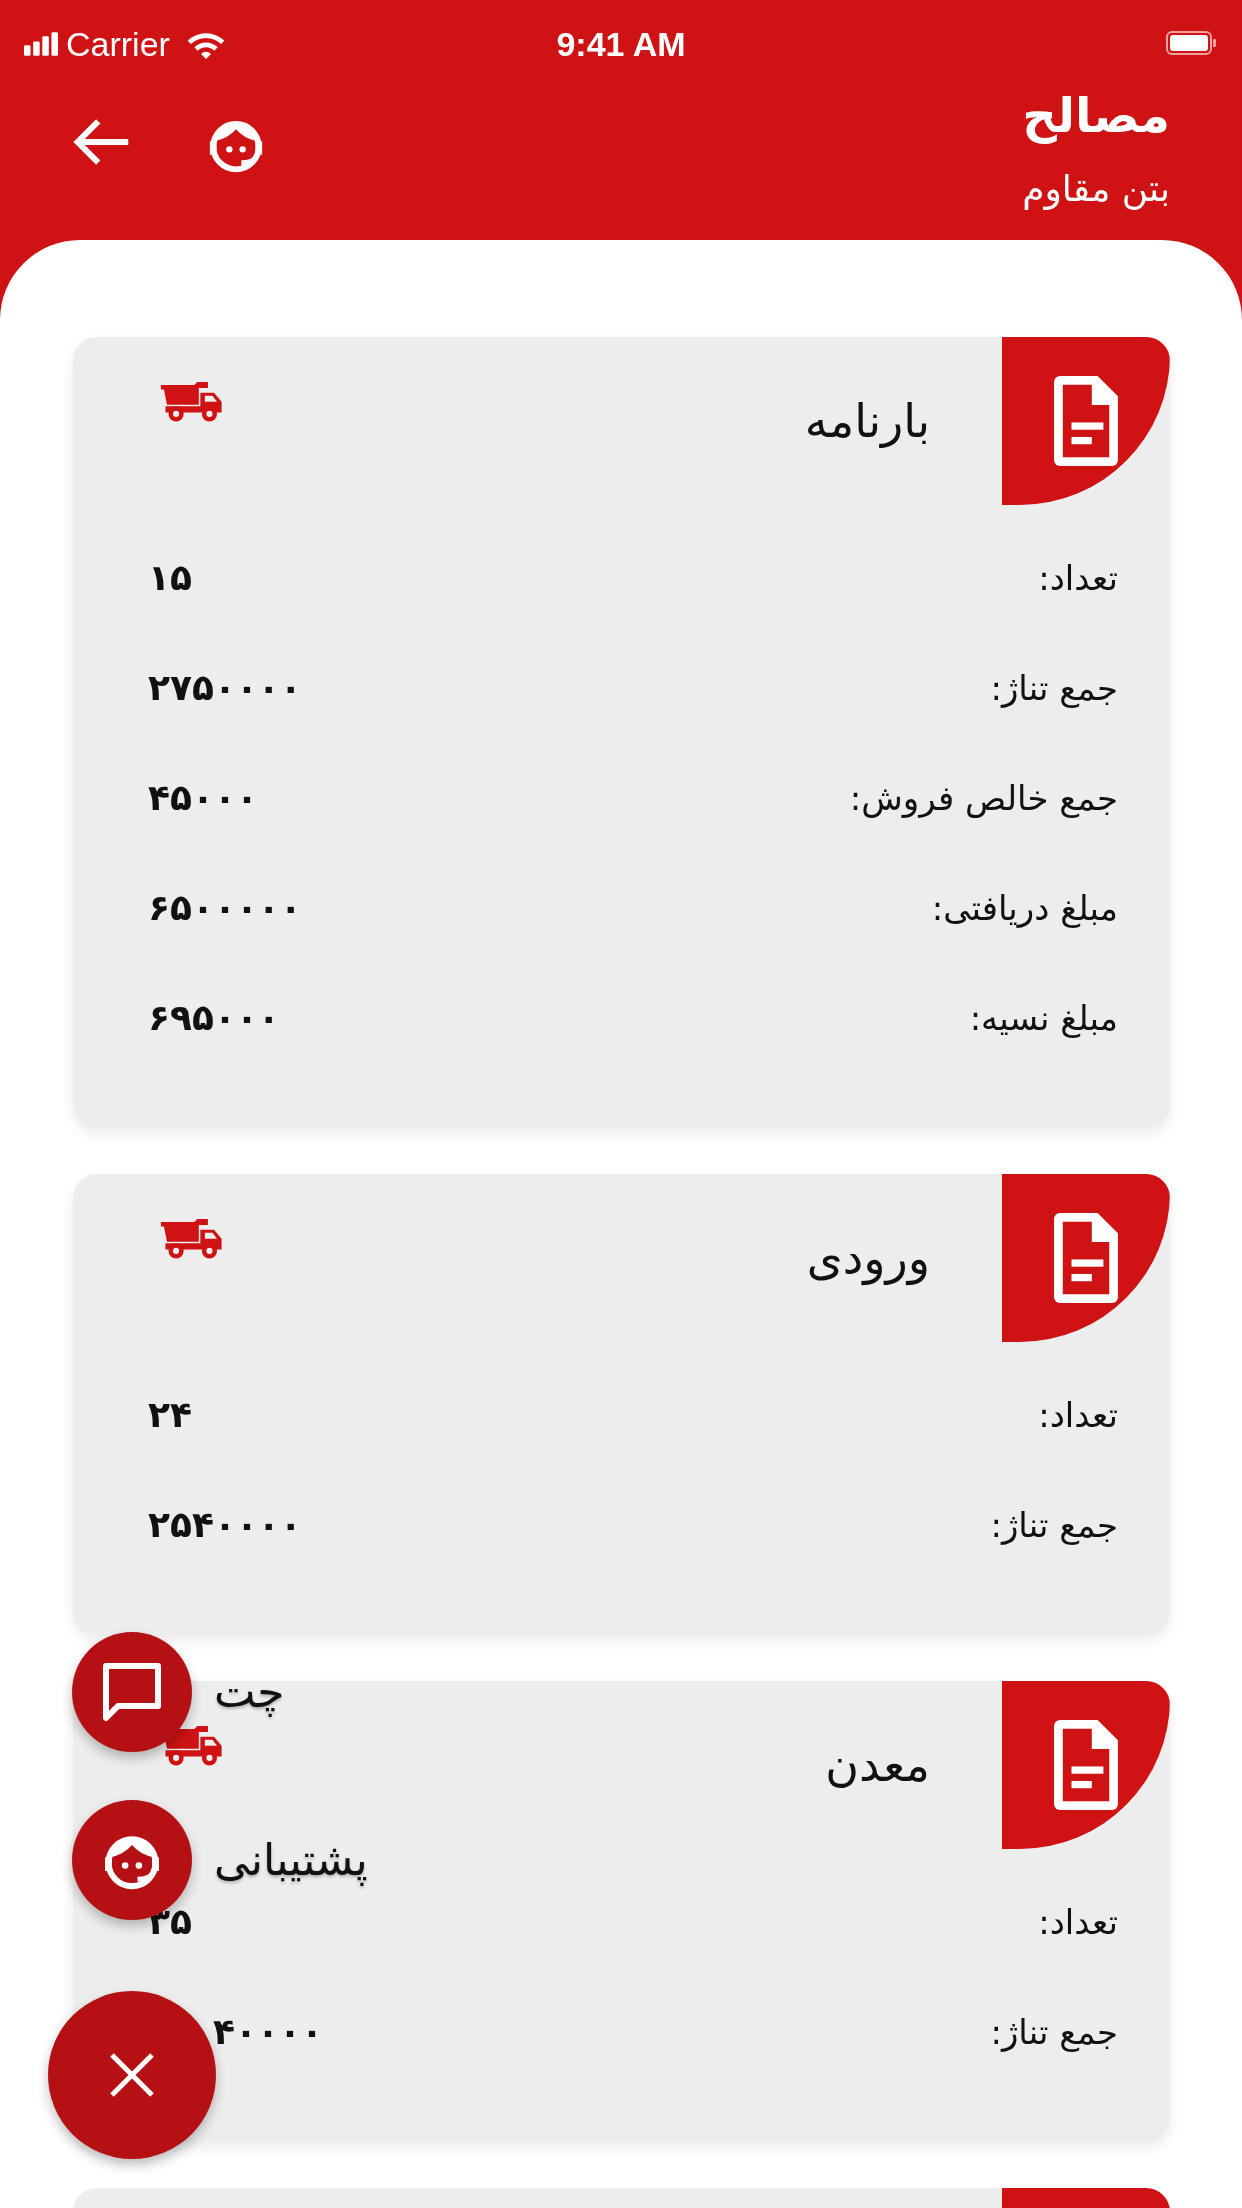 This screenshot has height=2208, width=1242. What do you see at coordinates (1096, 189) in the screenshot?
I see `page-subtitle: بتن مقاوم` at bounding box center [1096, 189].